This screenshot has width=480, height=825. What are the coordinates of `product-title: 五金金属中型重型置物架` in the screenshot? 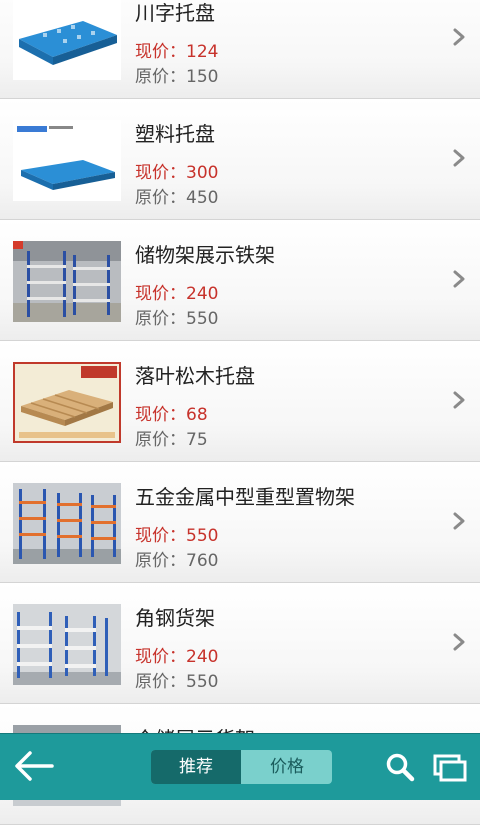 It's located at (245, 497).